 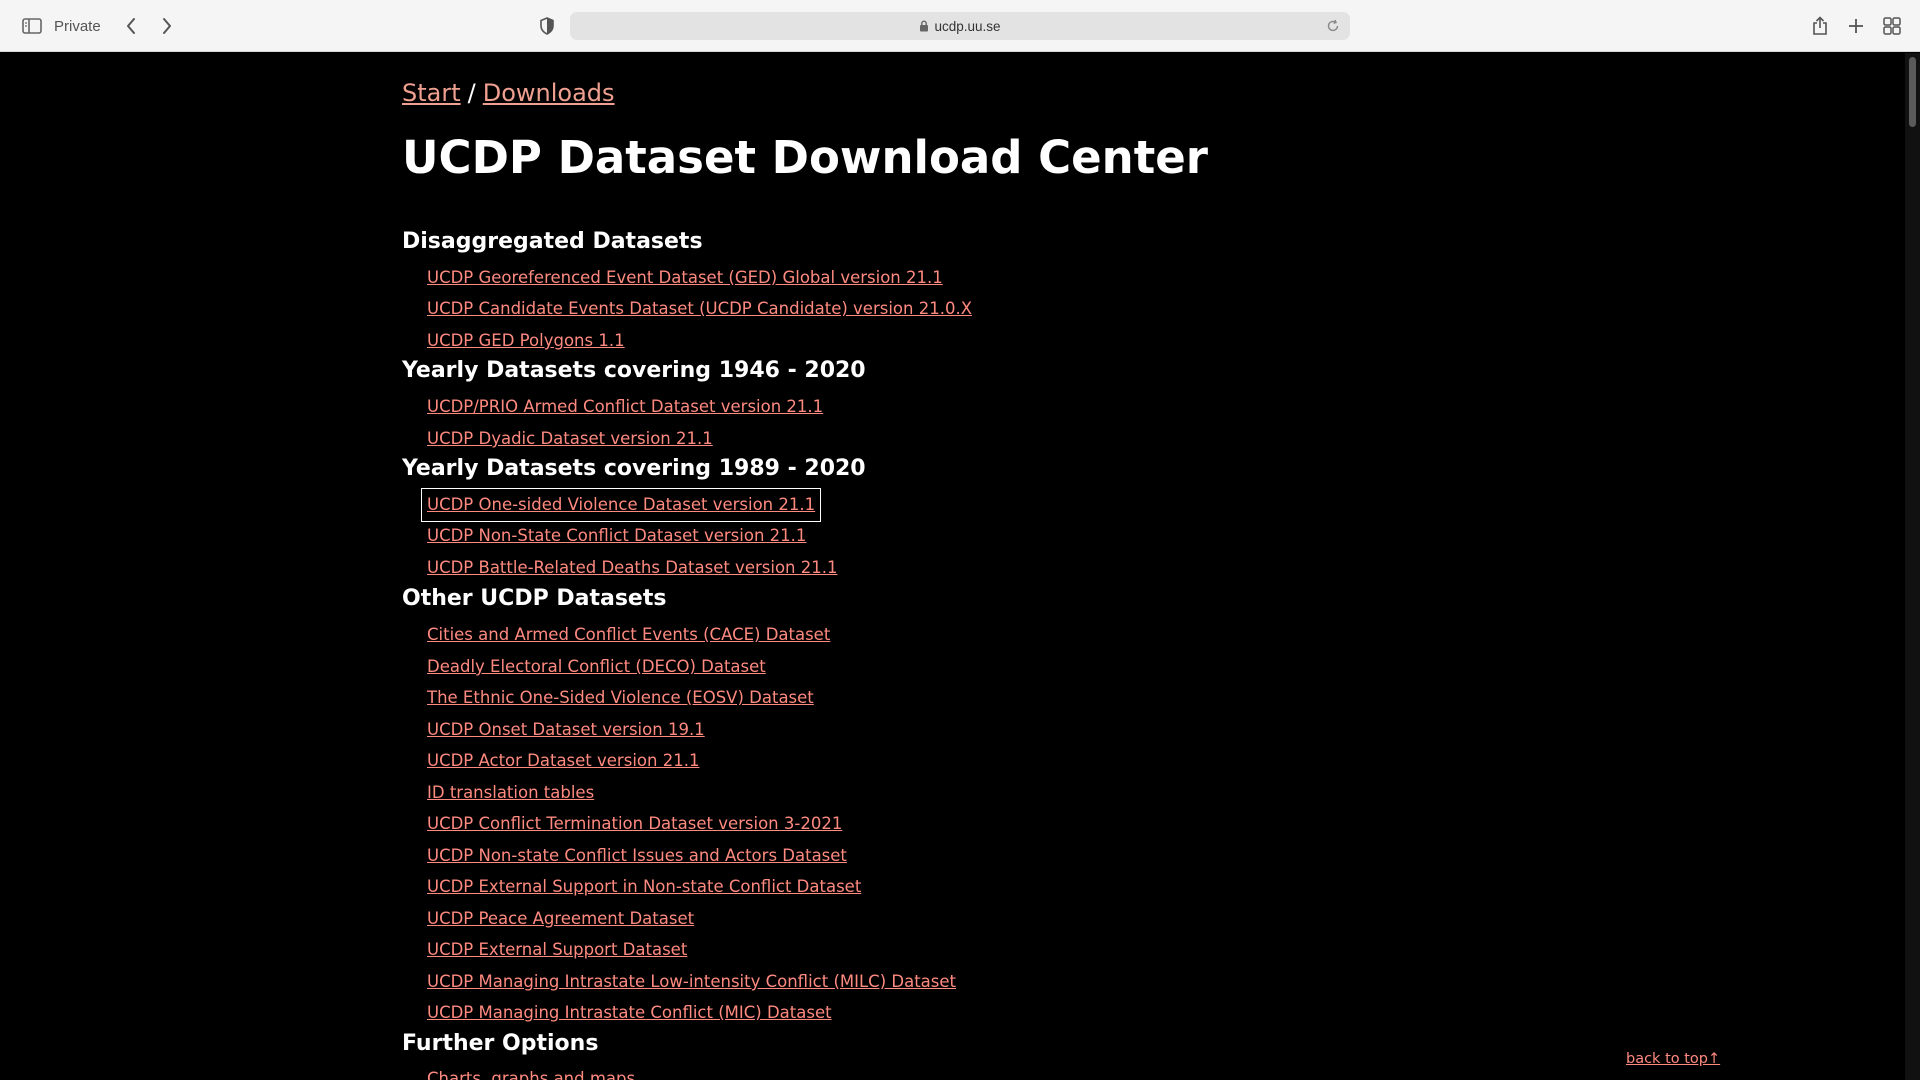 What do you see at coordinates (924, 26) in the screenshot?
I see `lock-icon` at bounding box center [924, 26].